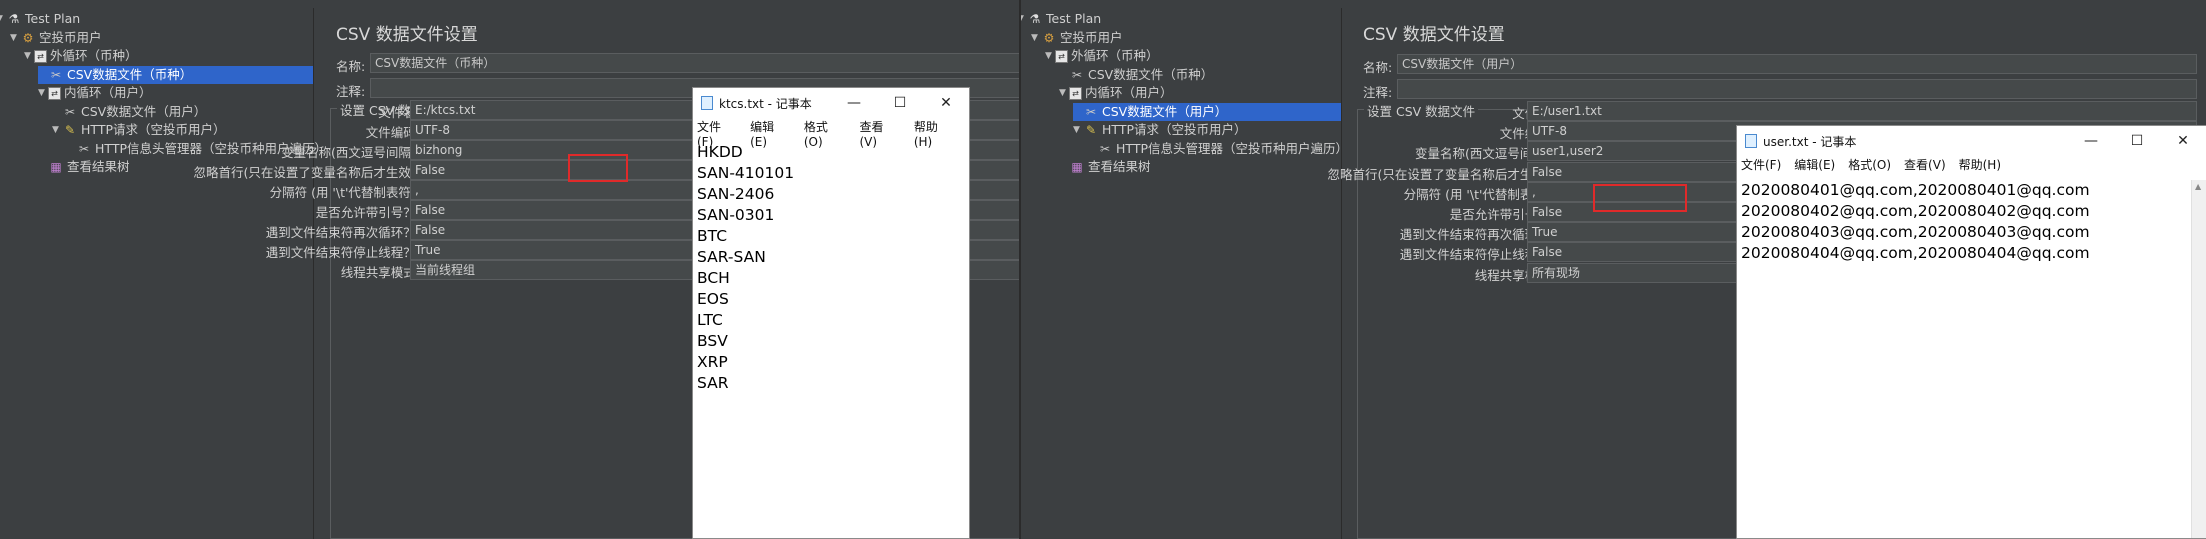 The height and width of the screenshot is (539, 2206). I want to click on comment-input, so click(1797, 89).